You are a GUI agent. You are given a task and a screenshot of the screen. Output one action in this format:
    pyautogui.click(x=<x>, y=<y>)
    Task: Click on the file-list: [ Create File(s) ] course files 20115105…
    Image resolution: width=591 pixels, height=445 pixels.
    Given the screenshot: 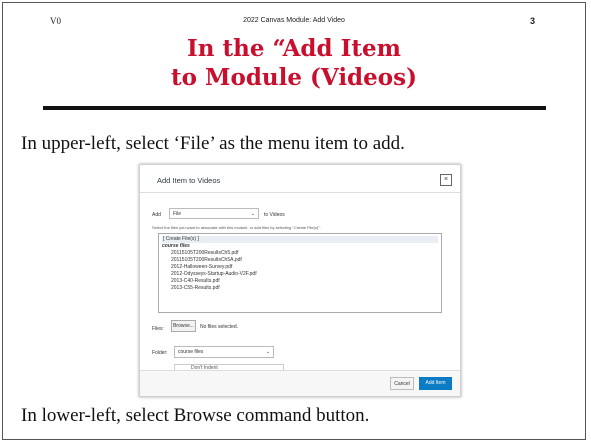 What is the action you would take?
    pyautogui.click(x=300, y=273)
    